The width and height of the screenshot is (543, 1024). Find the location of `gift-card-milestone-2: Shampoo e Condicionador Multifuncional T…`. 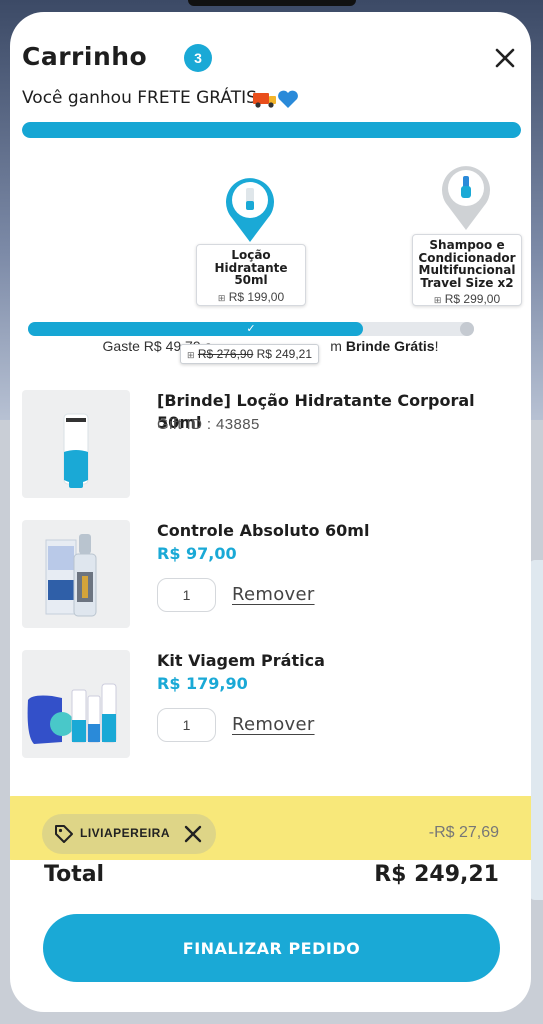

gift-card-milestone-2: Shampoo e Condicionador Multifuncional T… is located at coordinates (467, 270).